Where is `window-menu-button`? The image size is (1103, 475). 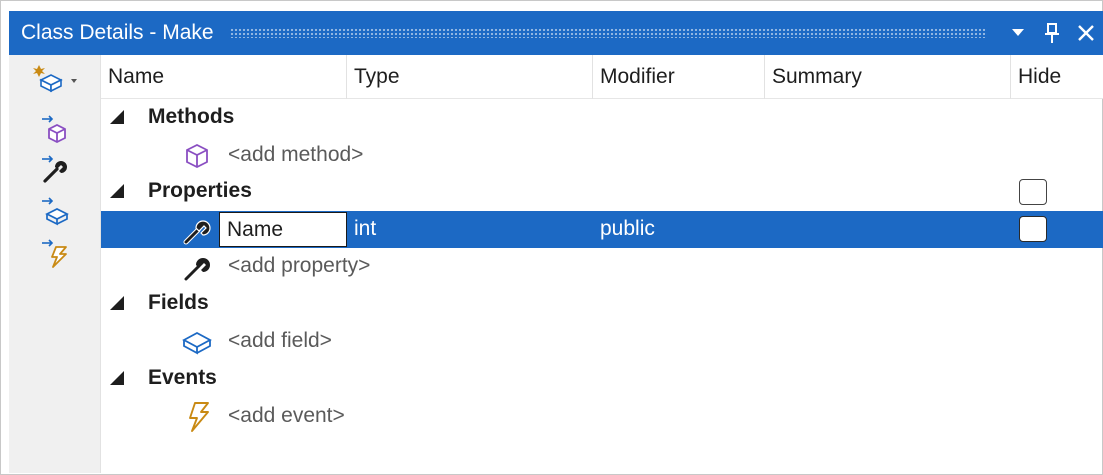
window-menu-button is located at coordinates (1018, 33).